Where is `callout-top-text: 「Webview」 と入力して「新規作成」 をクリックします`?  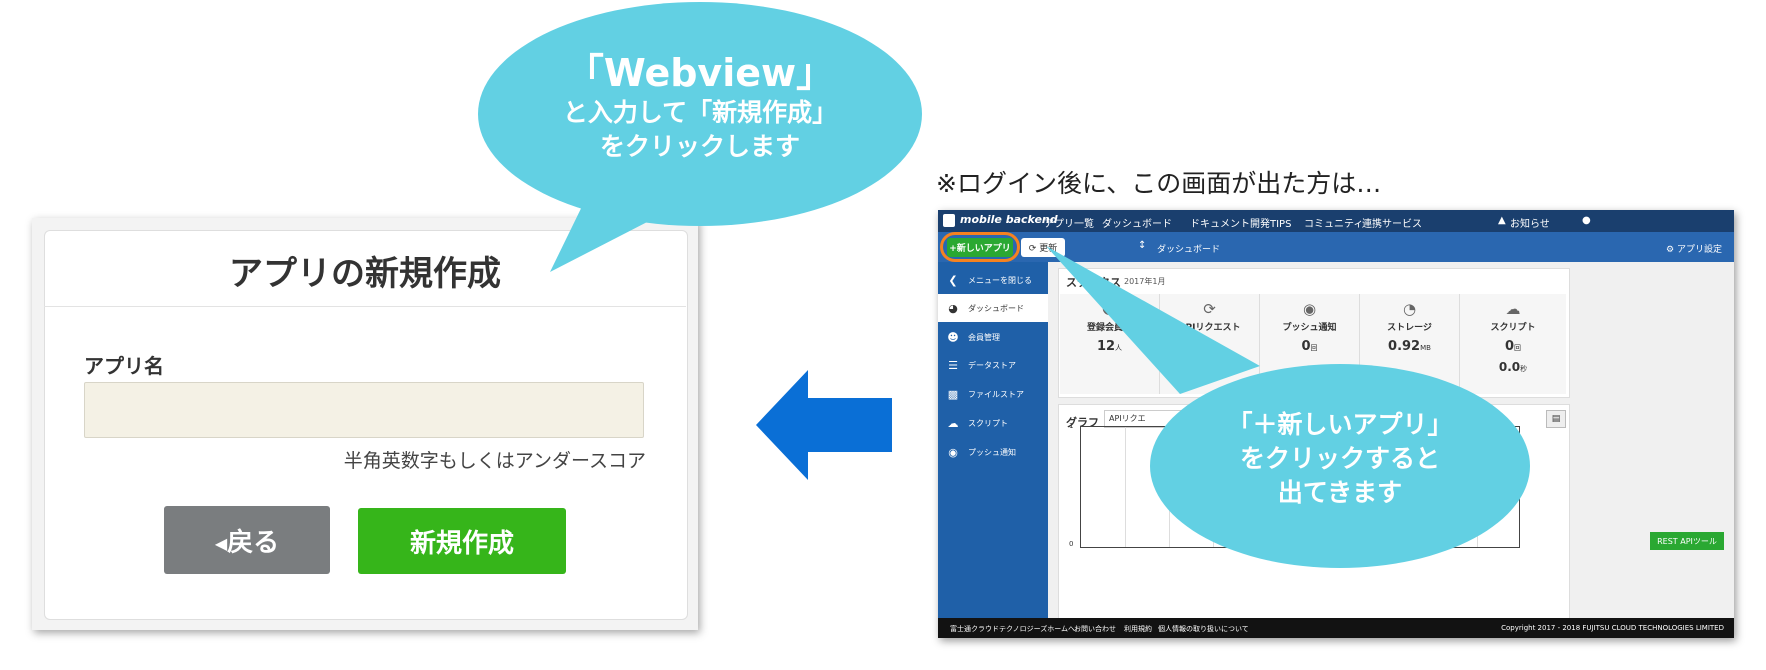 callout-top-text: 「Webview」 と入力して「新規作成」 をクリックします is located at coordinates (700, 107).